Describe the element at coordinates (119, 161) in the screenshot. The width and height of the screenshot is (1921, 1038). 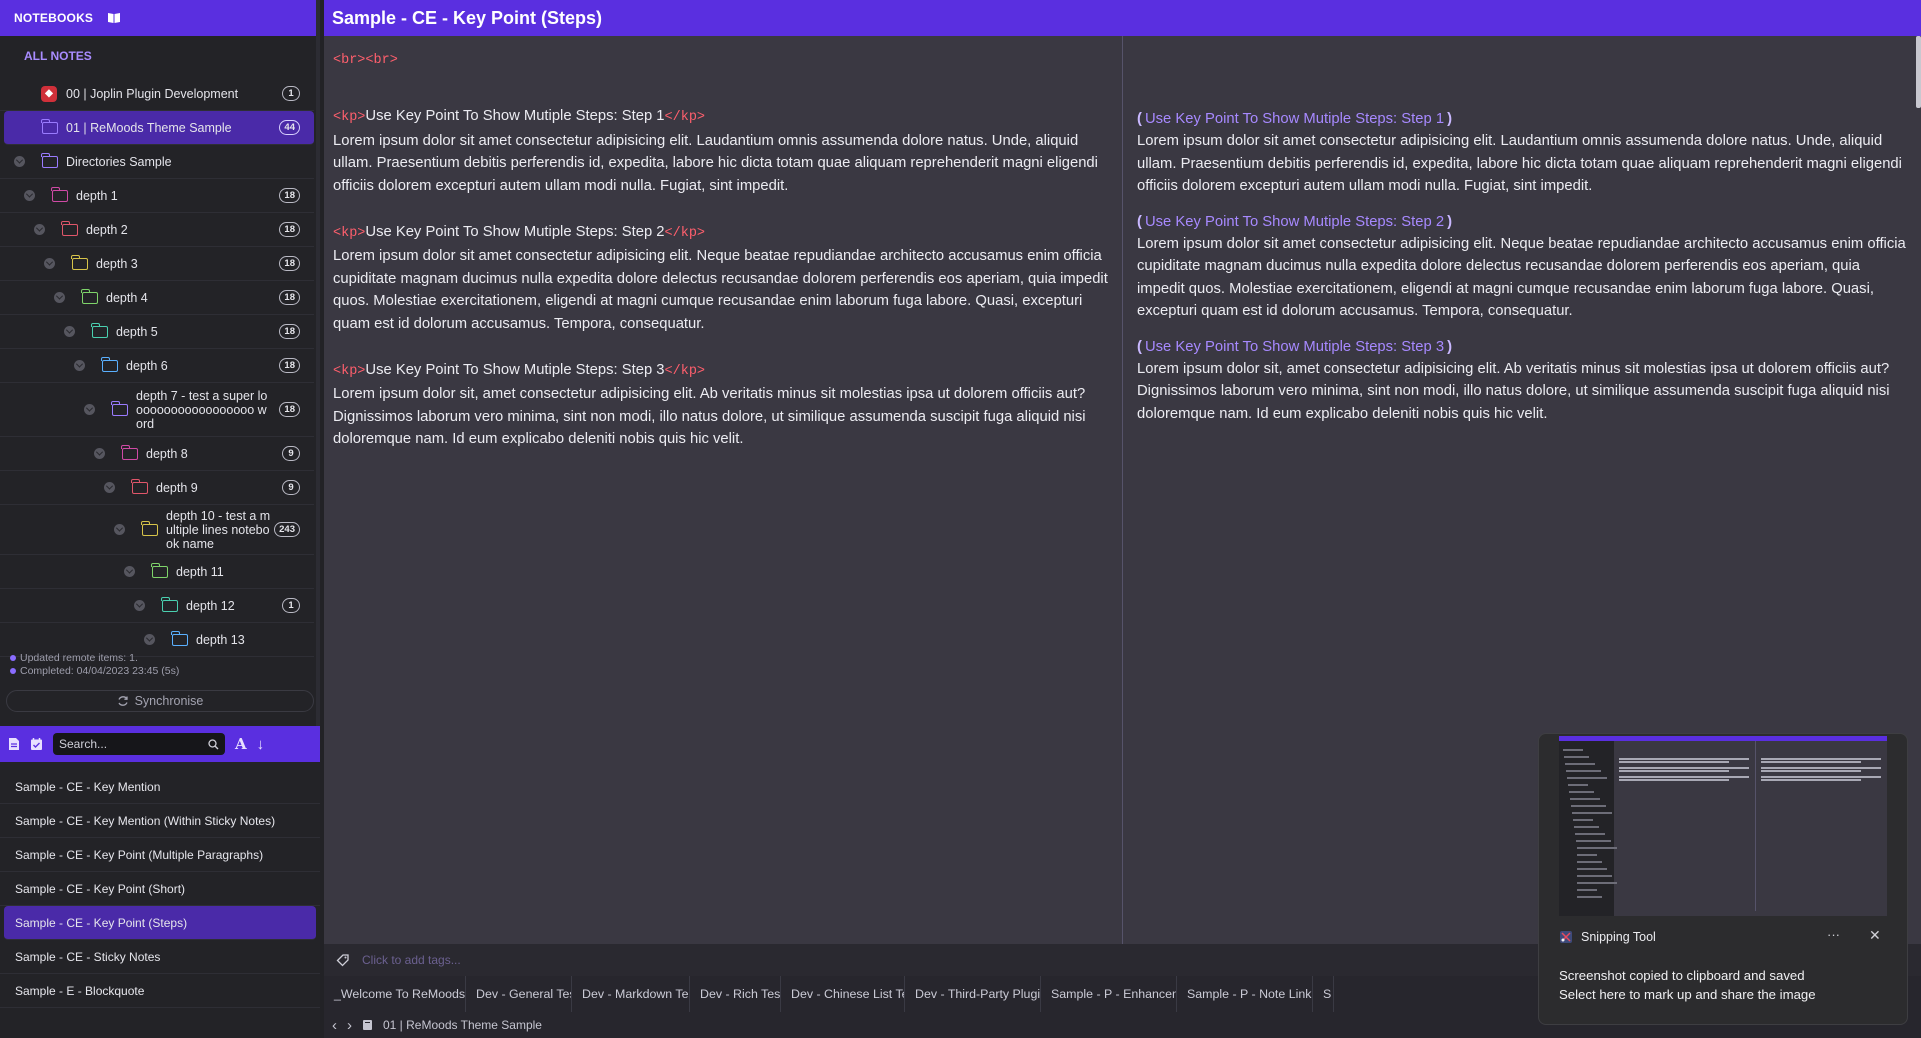
I see `notebook-label: Directories Sample` at that location.